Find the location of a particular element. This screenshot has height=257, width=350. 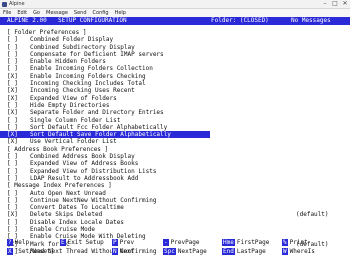

option-row: [ ] Expanded View of Distribution Lists is located at coordinates (175, 171).